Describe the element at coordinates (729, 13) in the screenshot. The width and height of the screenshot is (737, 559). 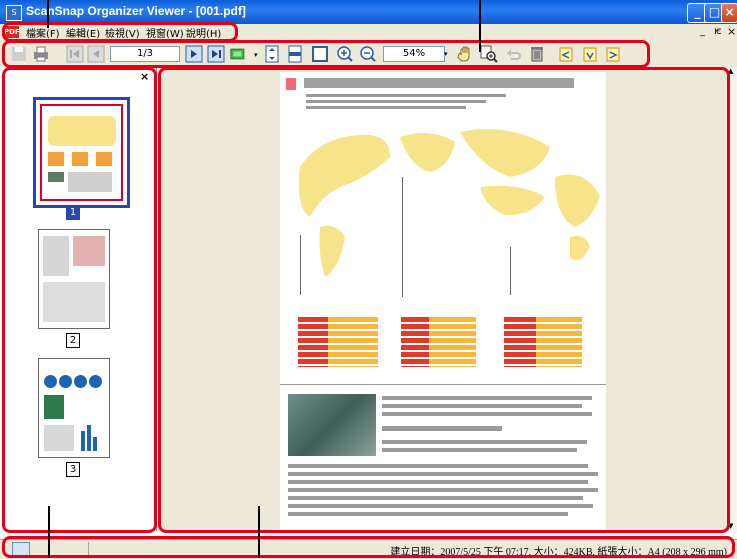
I see `close-button: ×` at that location.